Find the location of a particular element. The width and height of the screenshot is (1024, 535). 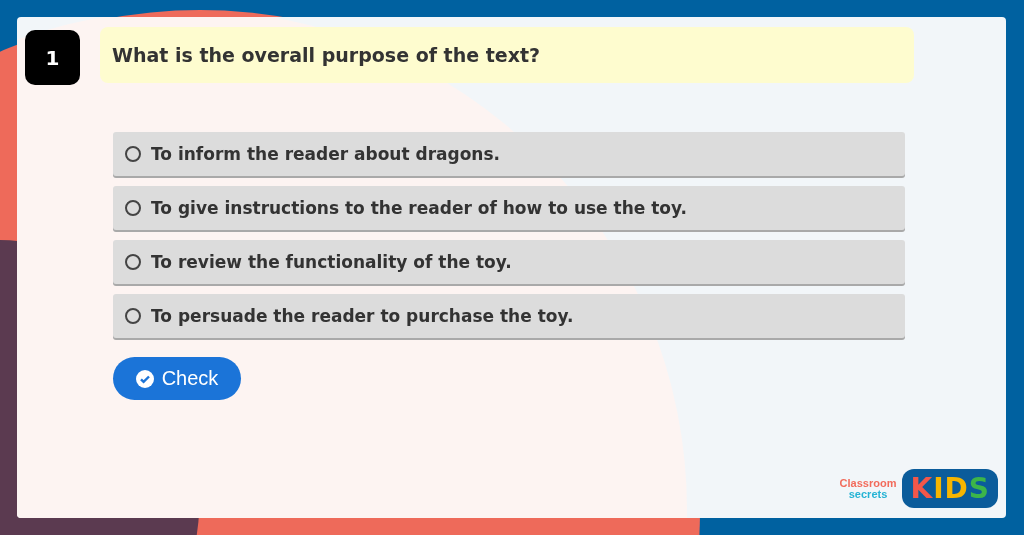

kids-badge: KIDS is located at coordinates (950, 488).